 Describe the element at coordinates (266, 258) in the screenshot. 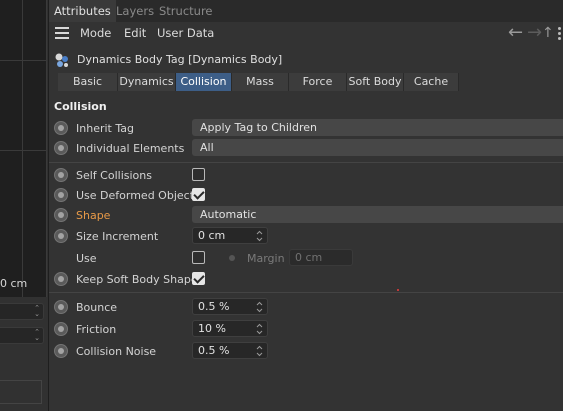

I see `margin-label: Margin` at that location.